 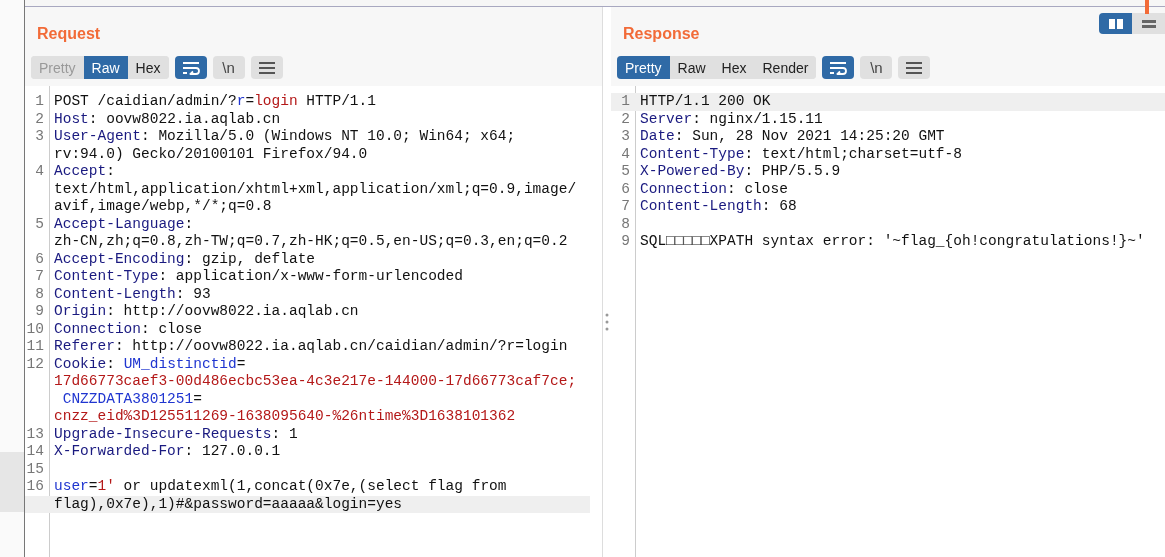 What do you see at coordinates (740, 172) in the screenshot?
I see `code-line: X-Powered-By: PHP/5.5.9` at bounding box center [740, 172].